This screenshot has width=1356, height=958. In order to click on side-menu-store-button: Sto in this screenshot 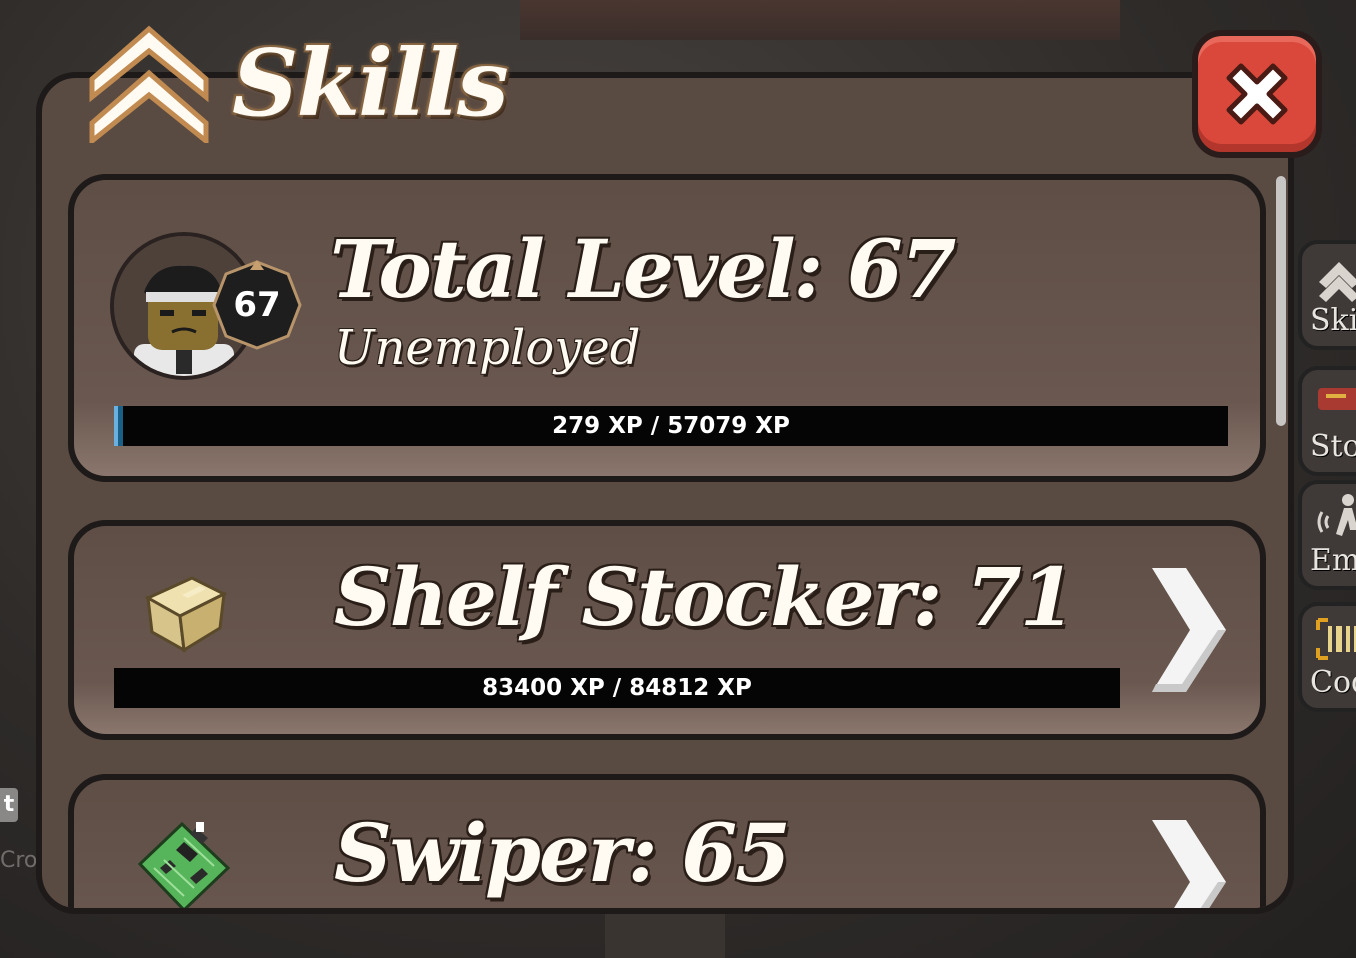, I will do `click(1327, 421)`.